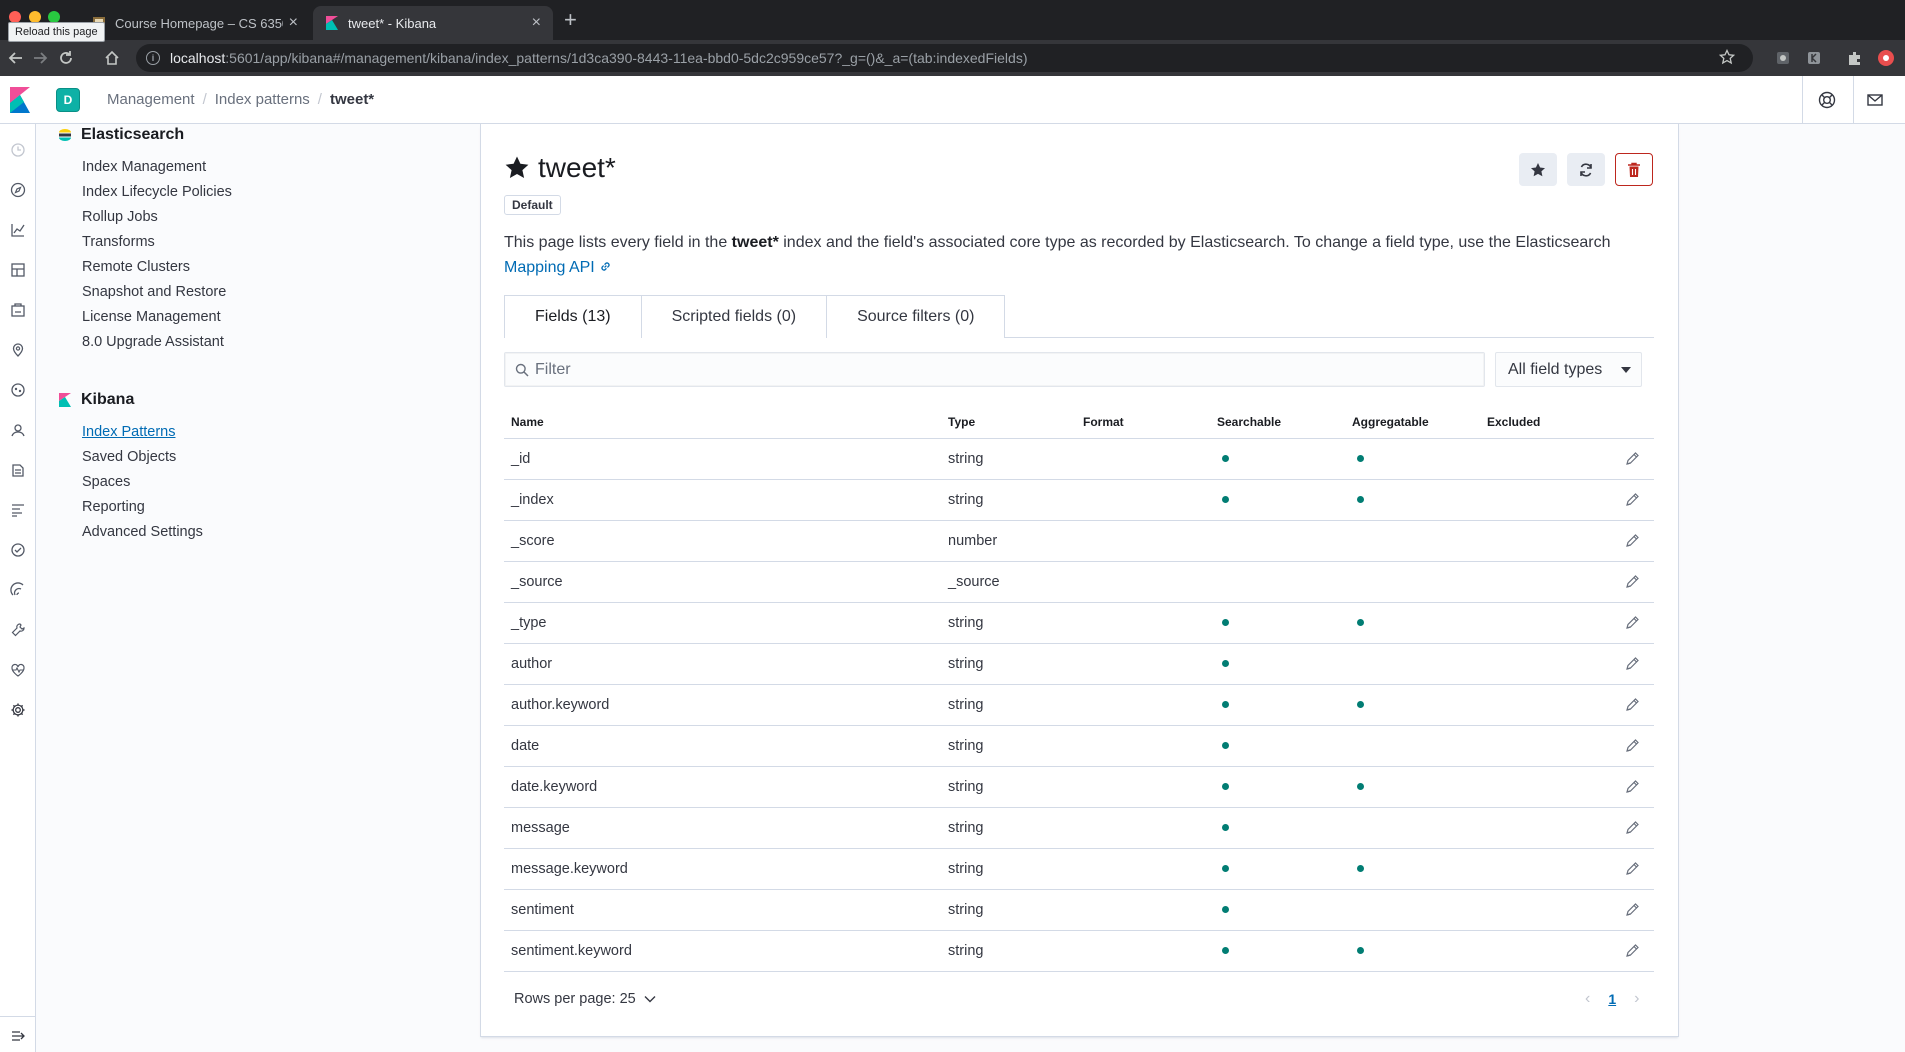 Image resolution: width=1905 pixels, height=1052 pixels. I want to click on sidenav-item-snapshot-and-restore: Snapshot and Restore, so click(235, 293).